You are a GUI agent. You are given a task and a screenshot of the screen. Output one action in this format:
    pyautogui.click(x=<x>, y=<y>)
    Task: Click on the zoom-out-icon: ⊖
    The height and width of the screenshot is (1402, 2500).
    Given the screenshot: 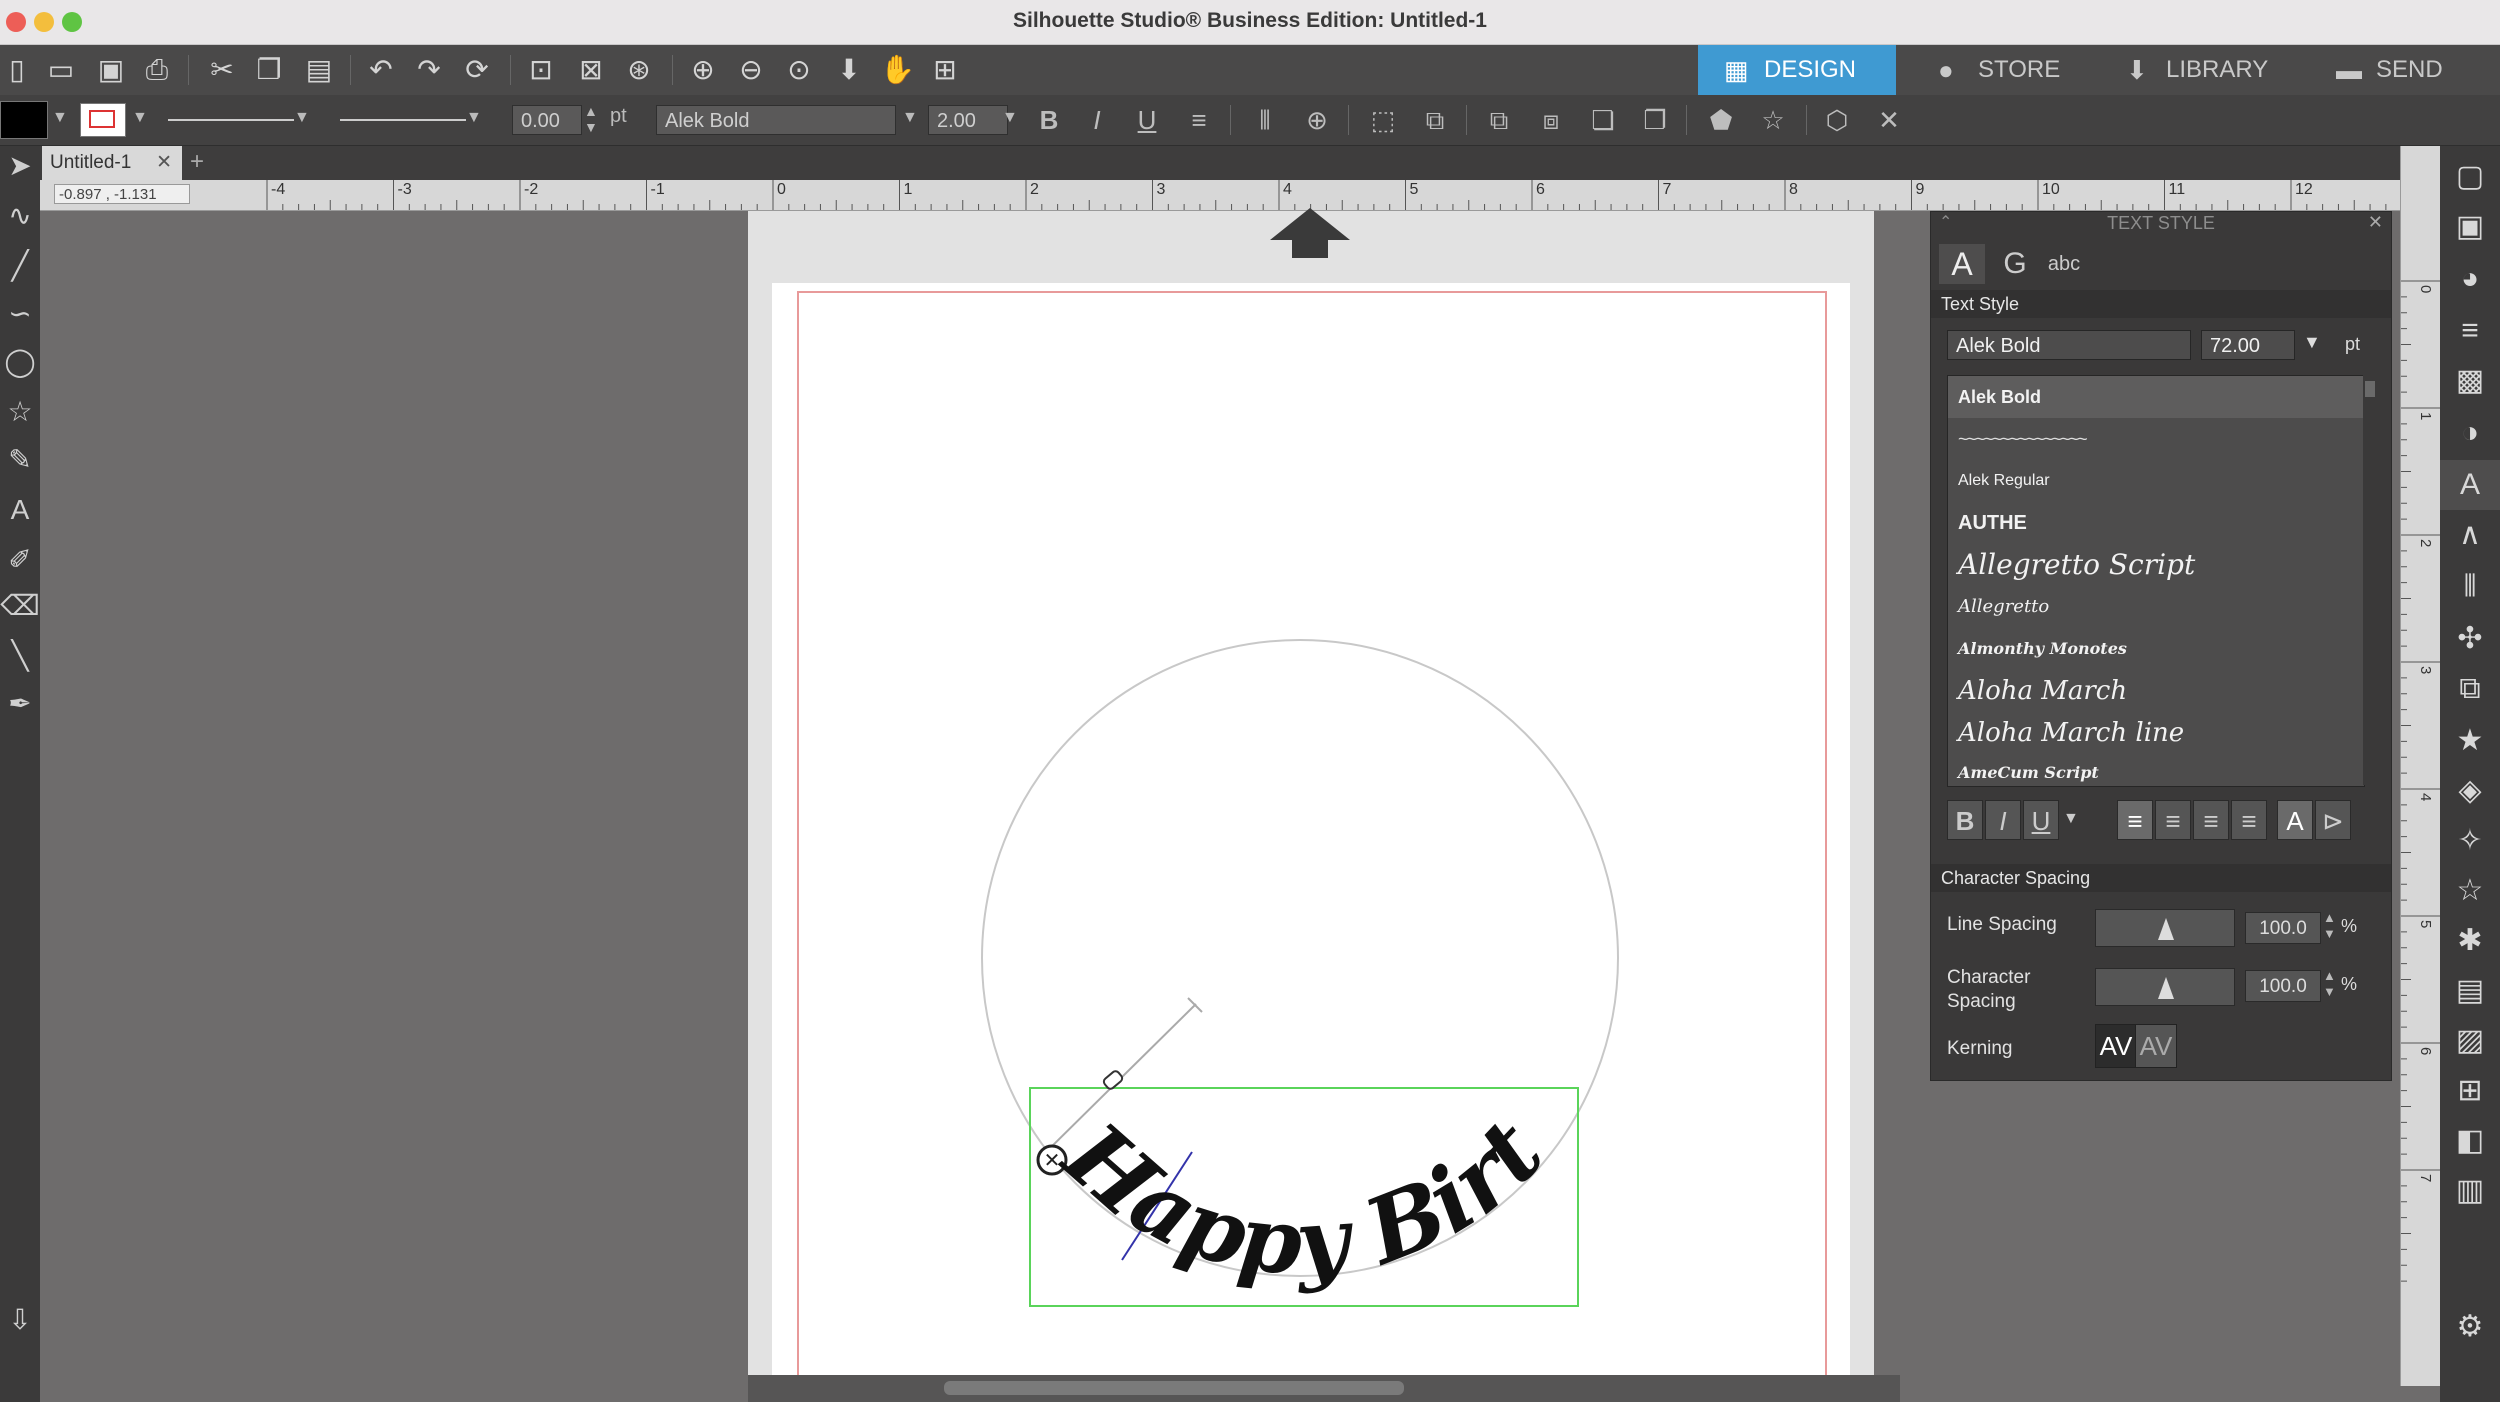 What is the action you would take?
    pyautogui.click(x=751, y=70)
    